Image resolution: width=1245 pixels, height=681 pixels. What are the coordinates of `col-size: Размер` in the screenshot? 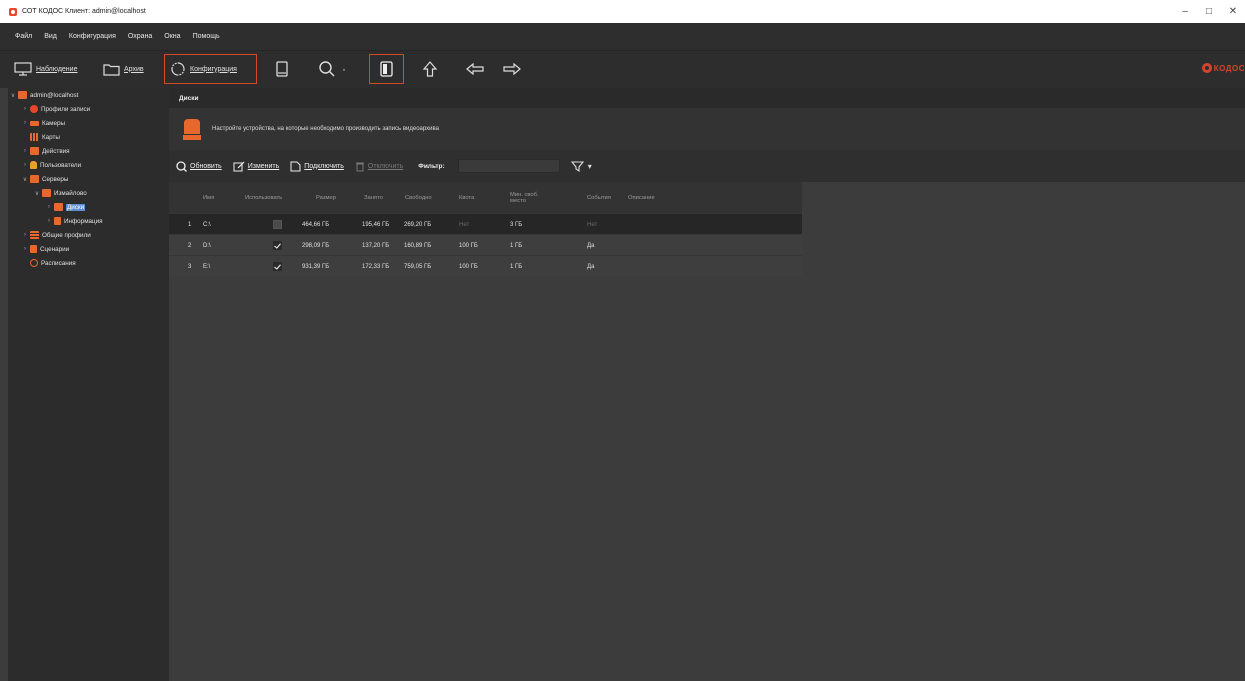 It's located at (326, 197).